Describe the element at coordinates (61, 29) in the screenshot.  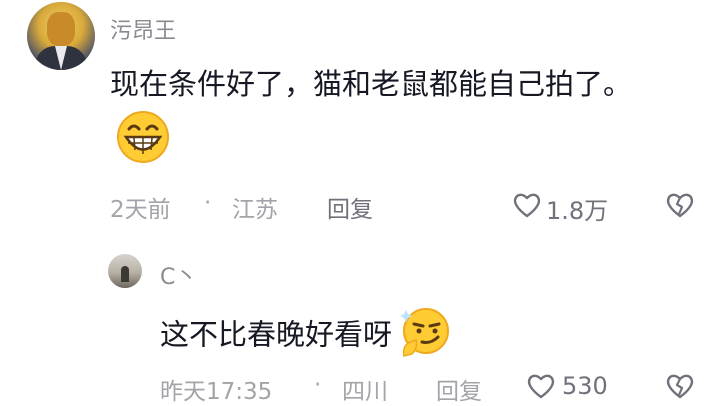
I see `avatar-face` at that location.